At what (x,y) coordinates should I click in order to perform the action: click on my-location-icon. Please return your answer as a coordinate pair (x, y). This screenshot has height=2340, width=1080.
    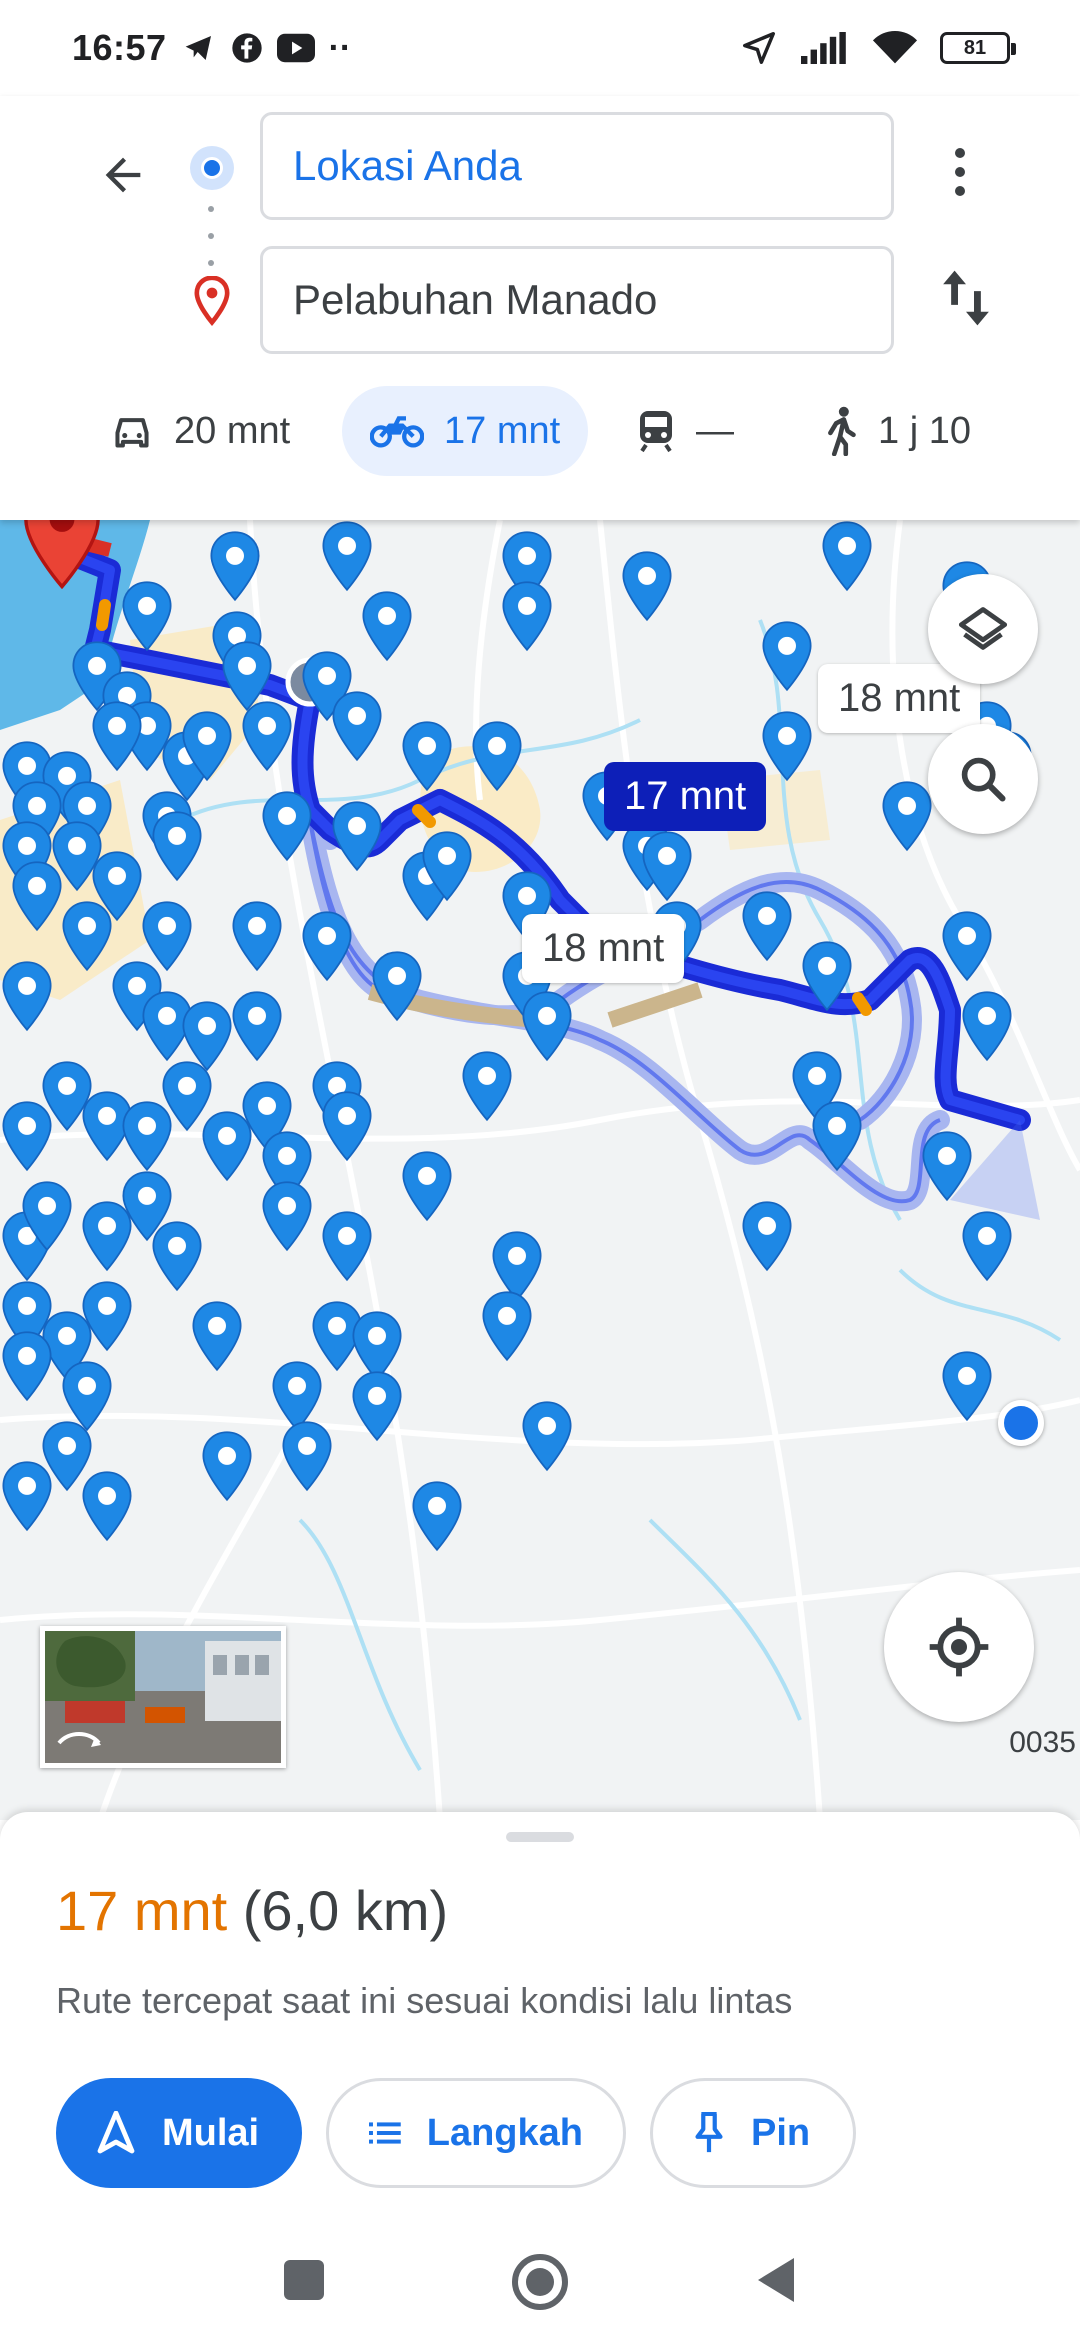
    Looking at the image, I should click on (959, 1647).